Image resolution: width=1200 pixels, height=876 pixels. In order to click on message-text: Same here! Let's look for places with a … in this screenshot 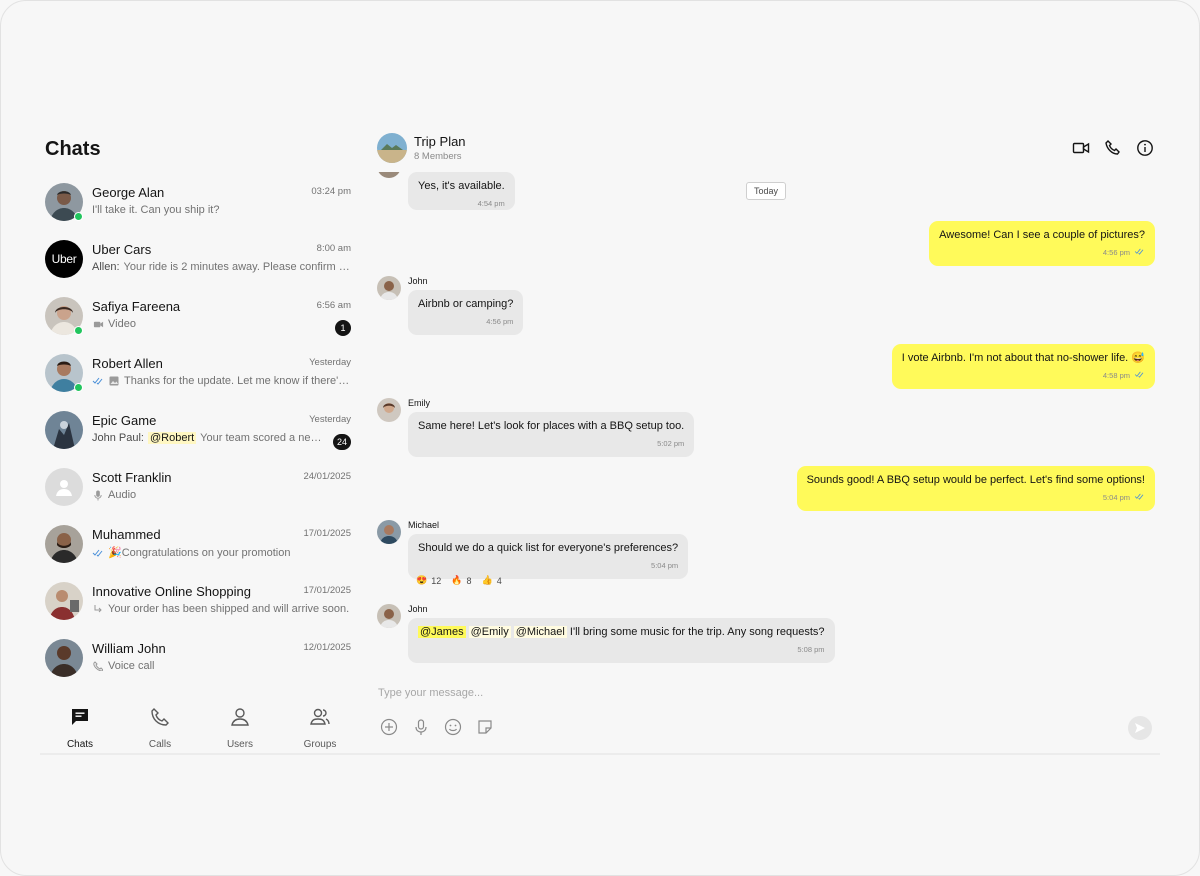, I will do `click(551, 426)`.